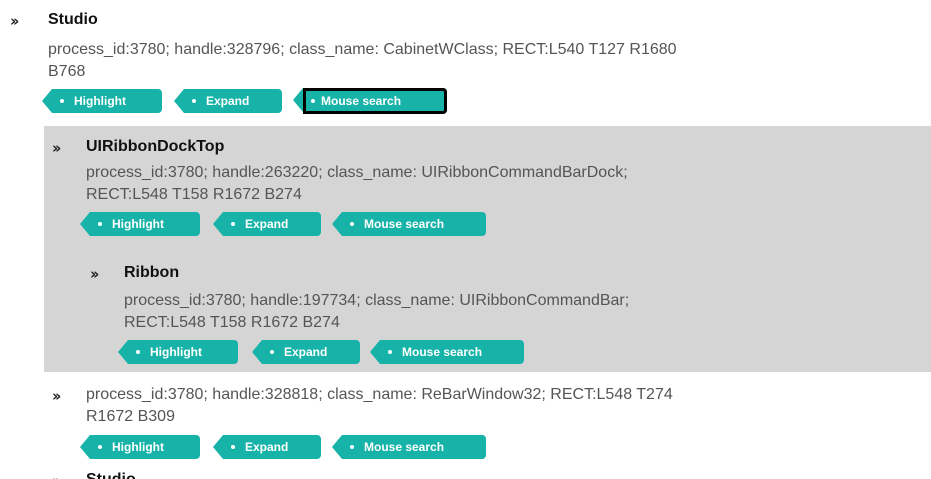 The image size is (931, 479). I want to click on node-desc-studio-line2: B768, so click(67, 71).